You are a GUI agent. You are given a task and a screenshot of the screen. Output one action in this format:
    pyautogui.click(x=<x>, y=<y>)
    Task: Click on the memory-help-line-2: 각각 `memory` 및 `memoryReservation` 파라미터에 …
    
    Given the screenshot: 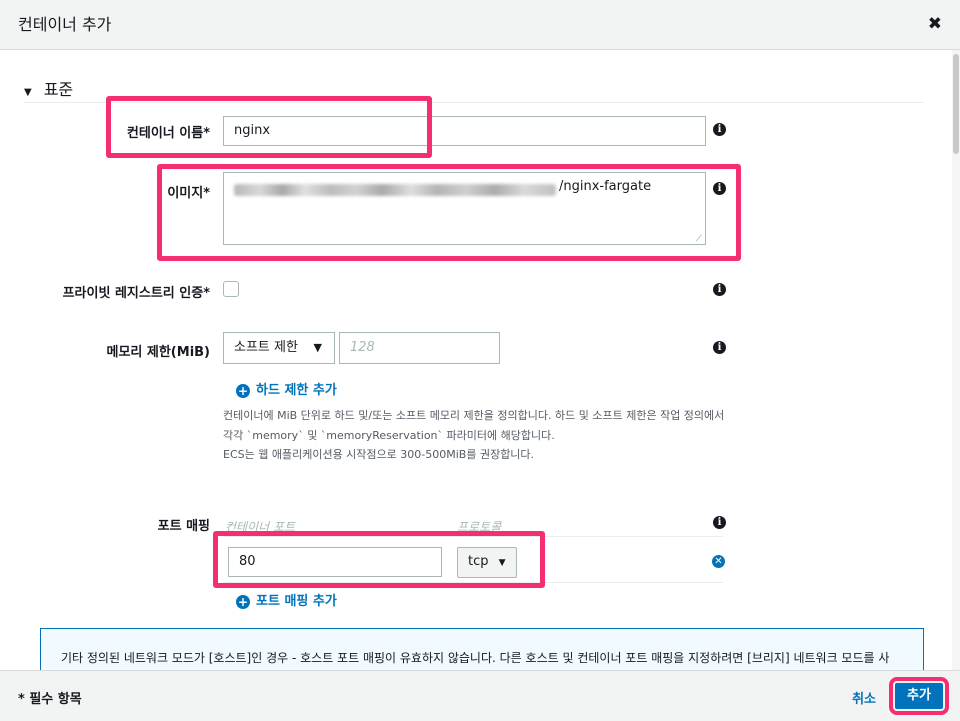 What is the action you would take?
    pyautogui.click(x=389, y=435)
    